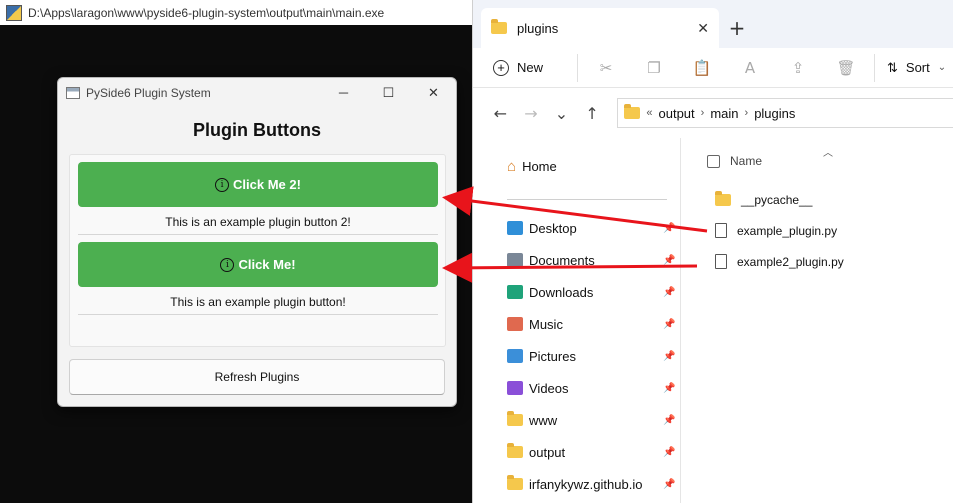 This screenshot has height=503, width=953. What do you see at coordinates (576, 484) in the screenshot?
I see `sidebar-item-irfanykywz: irfanykywz.github.io 📌` at bounding box center [576, 484].